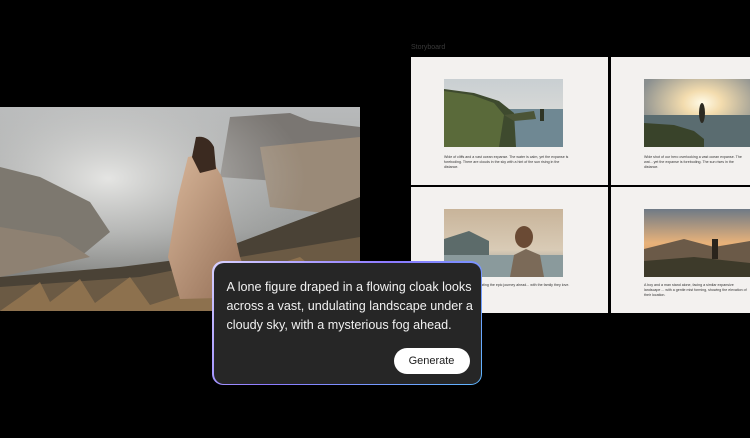  I want to click on generate-button: Generate, so click(431, 360).